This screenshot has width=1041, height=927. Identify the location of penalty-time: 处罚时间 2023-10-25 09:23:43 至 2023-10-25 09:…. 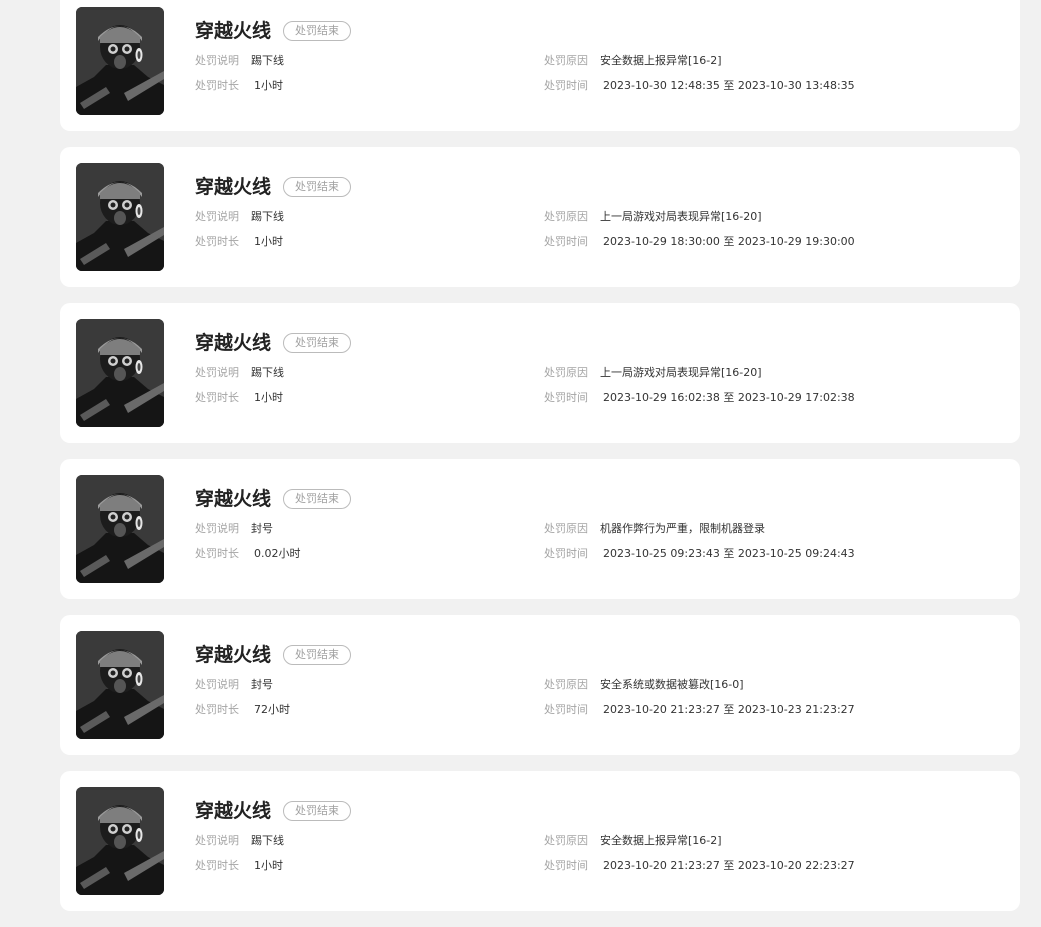
(699, 554).